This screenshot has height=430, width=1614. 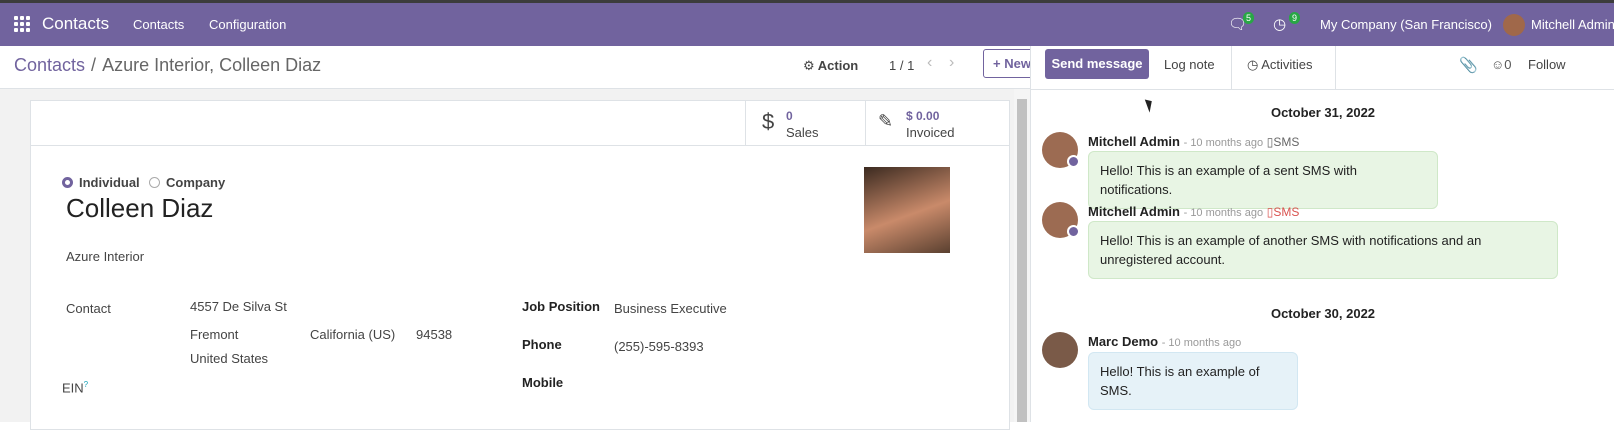 I want to click on city-field: Fremont, so click(x=214, y=334).